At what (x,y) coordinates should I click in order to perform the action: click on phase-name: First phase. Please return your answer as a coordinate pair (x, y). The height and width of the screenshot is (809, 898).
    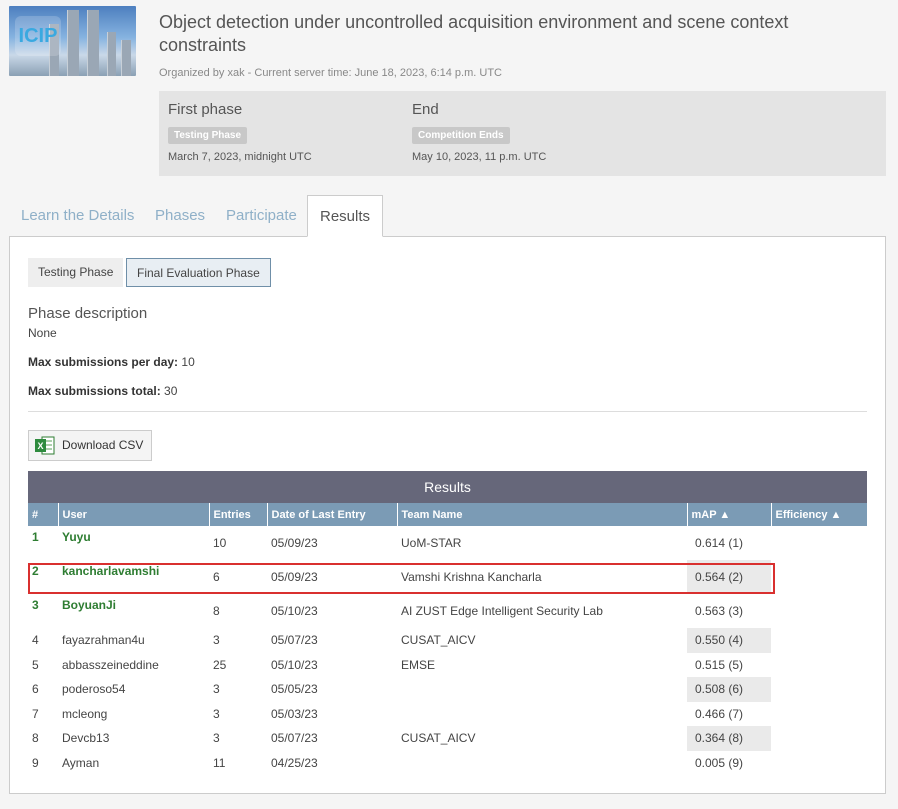
    Looking at the image, I should click on (205, 109).